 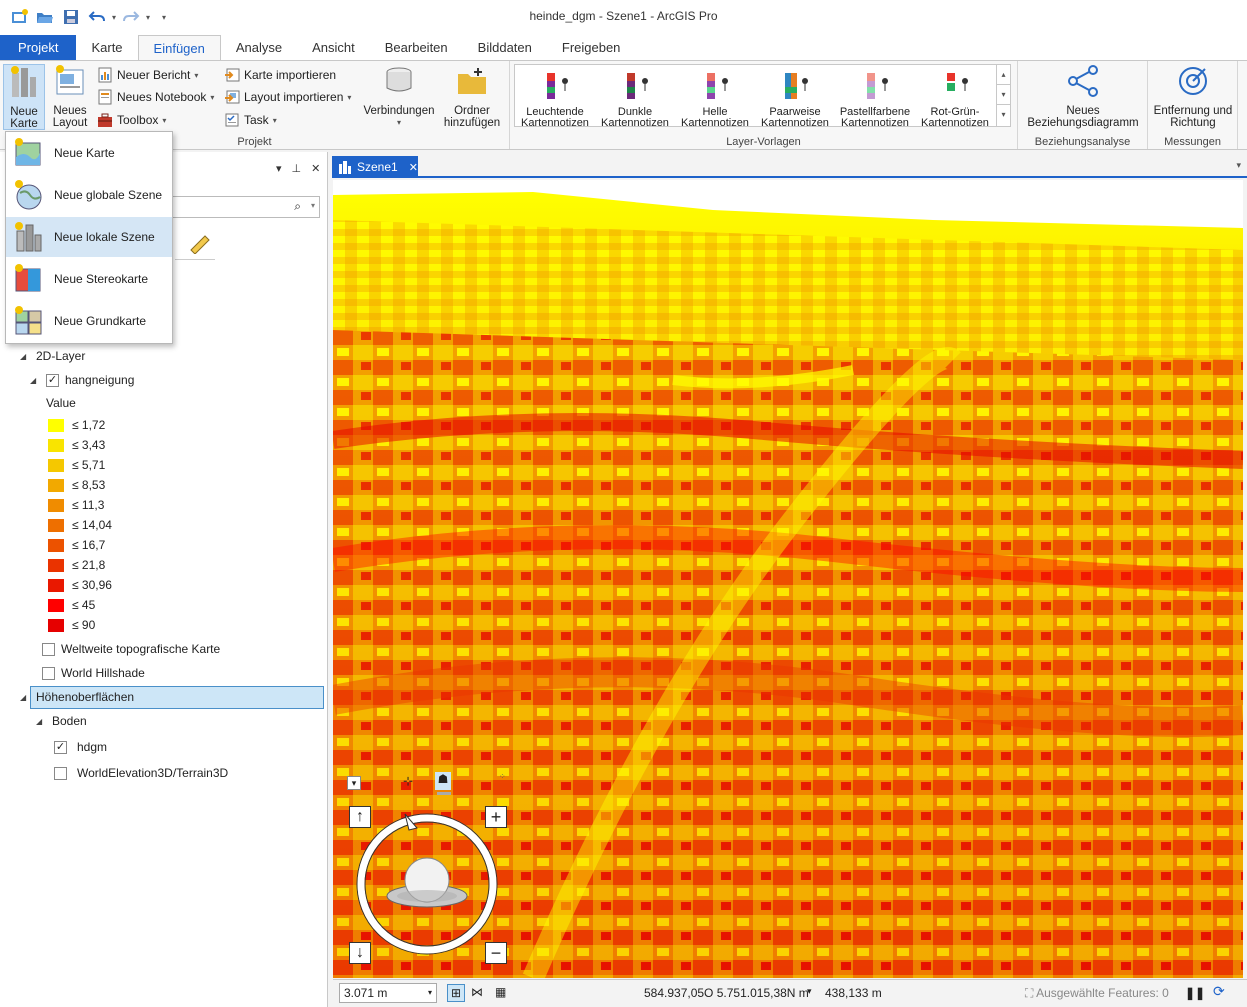 What do you see at coordinates (52, 356) in the screenshot?
I see `tree-2d-layer: ◢ 2D-Layer` at bounding box center [52, 356].